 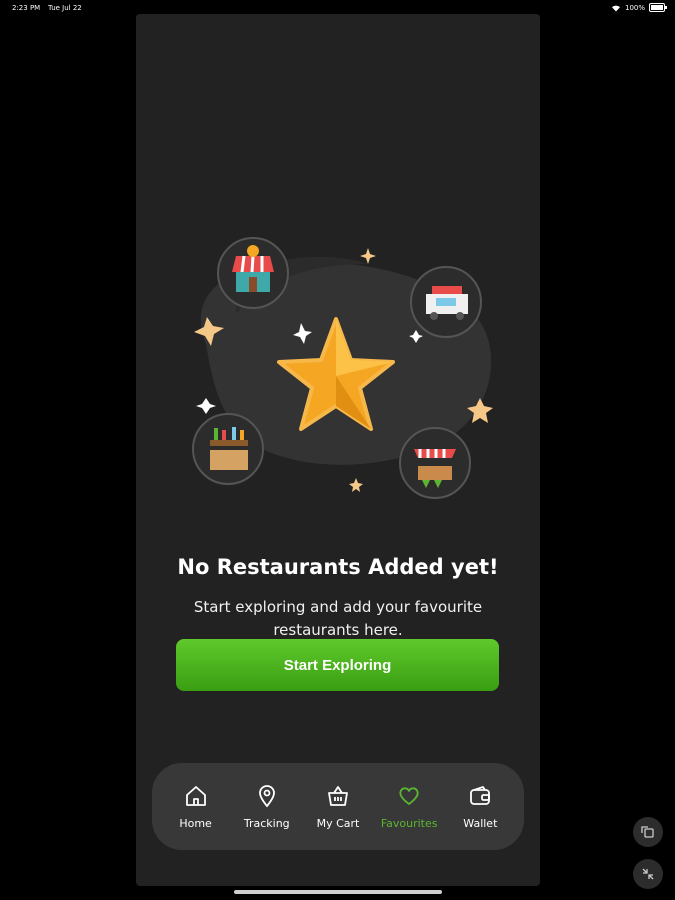 What do you see at coordinates (338, 823) in the screenshot?
I see `nav-label: My Cart` at bounding box center [338, 823].